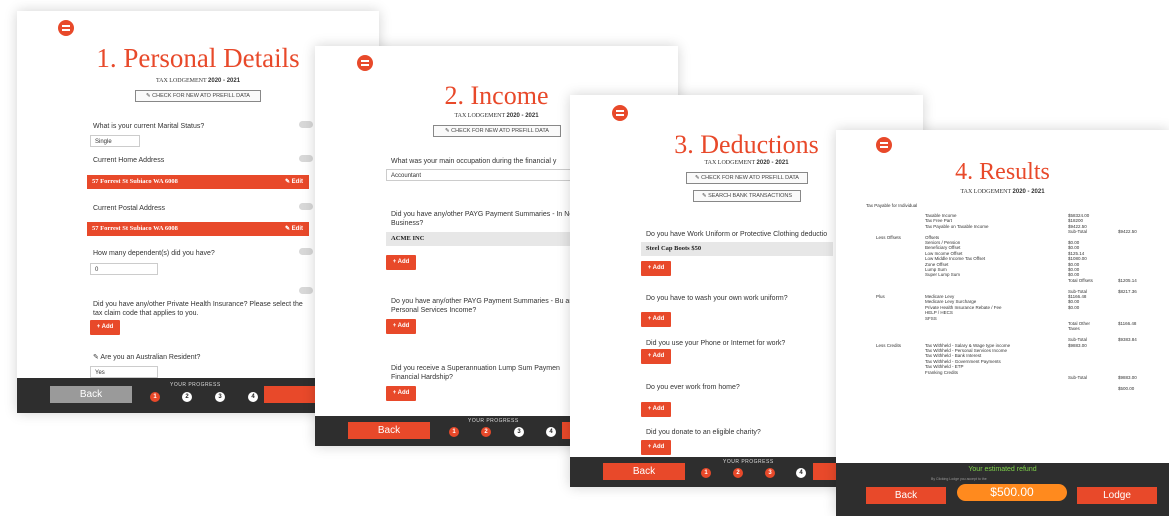 Image resolution: width=1169 pixels, height=516 pixels. What do you see at coordinates (1127, 232) in the screenshot?
I see `result-total: $9422.50` at bounding box center [1127, 232].